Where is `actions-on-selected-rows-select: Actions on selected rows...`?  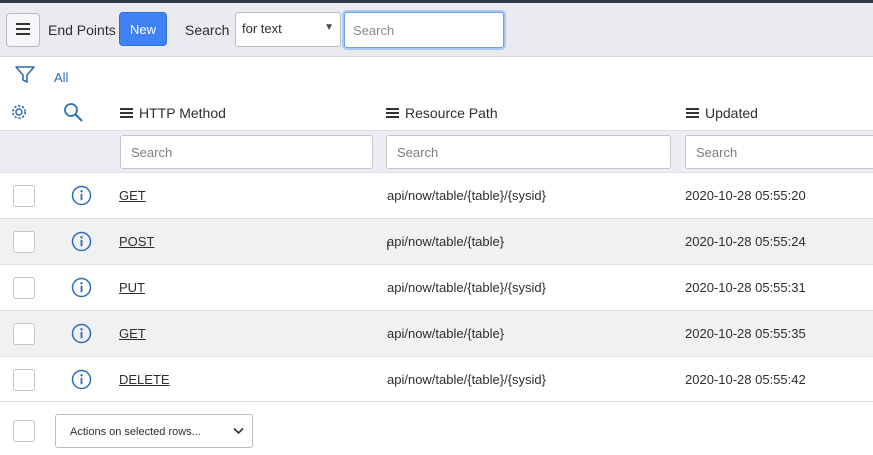 actions-on-selected-rows-select: Actions on selected rows... is located at coordinates (154, 431).